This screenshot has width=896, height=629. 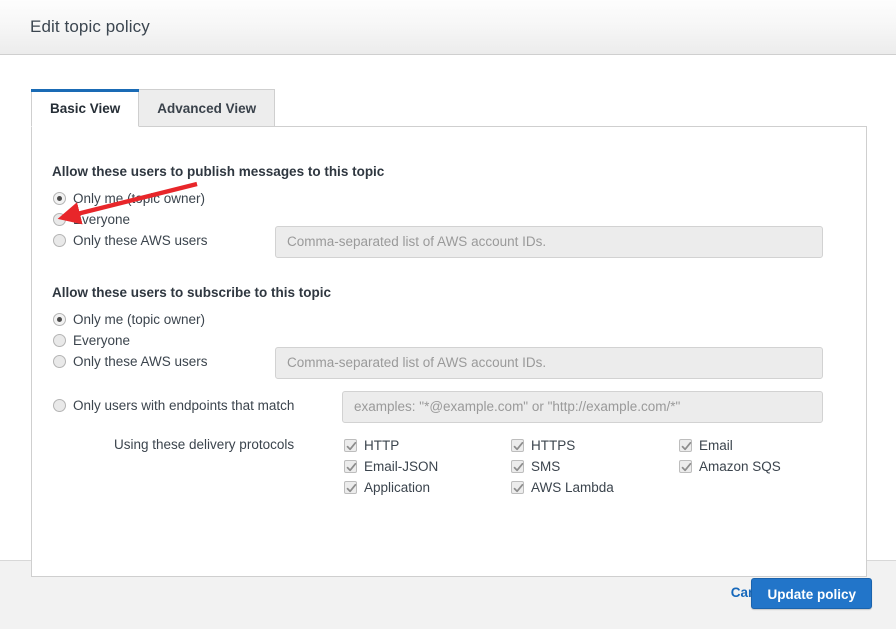 I want to click on tab-advanced-view-label: Advanced View, so click(x=207, y=108).